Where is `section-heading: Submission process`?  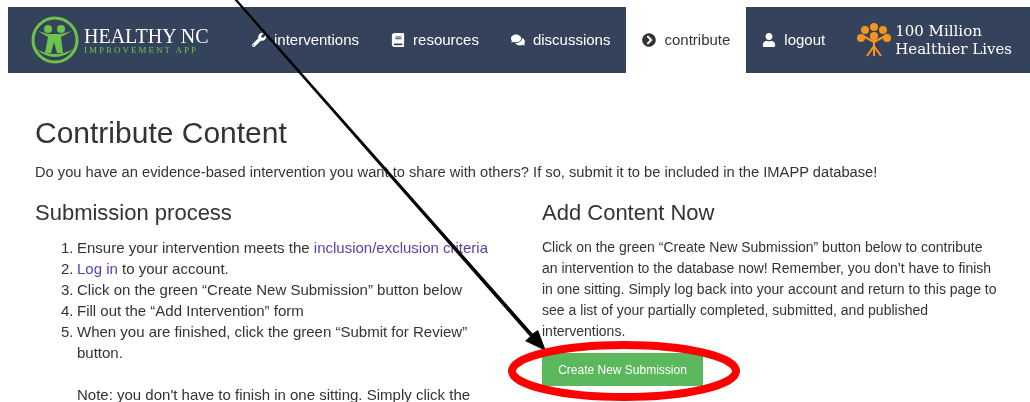 section-heading: Submission process is located at coordinates (134, 213).